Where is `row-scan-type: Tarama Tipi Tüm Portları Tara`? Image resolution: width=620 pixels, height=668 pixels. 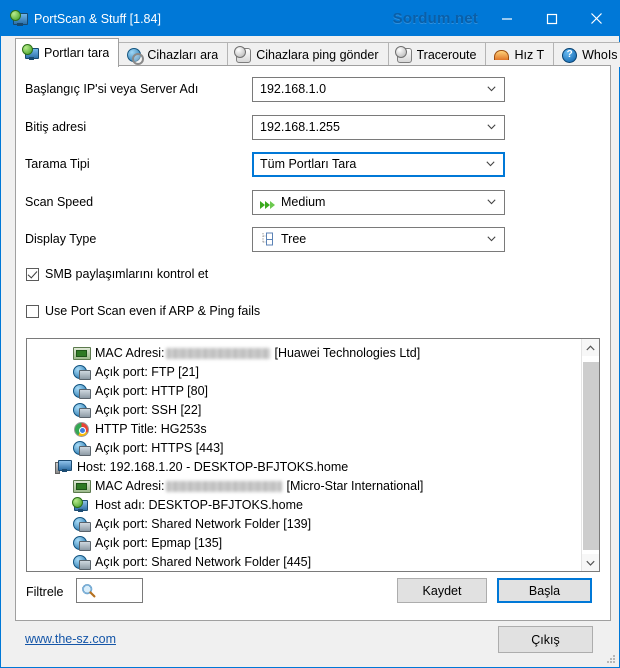 row-scan-type: Tarama Tipi Tüm Portları Tara is located at coordinates (313, 164).